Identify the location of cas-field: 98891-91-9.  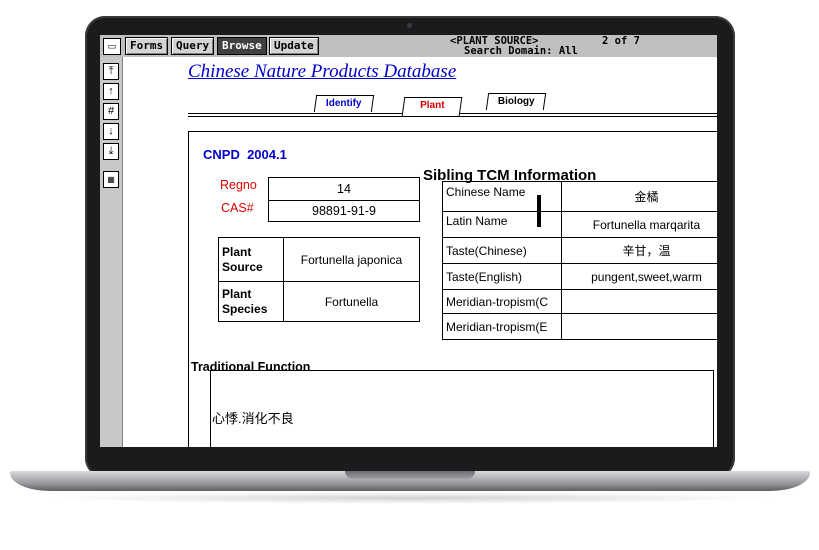
(344, 211).